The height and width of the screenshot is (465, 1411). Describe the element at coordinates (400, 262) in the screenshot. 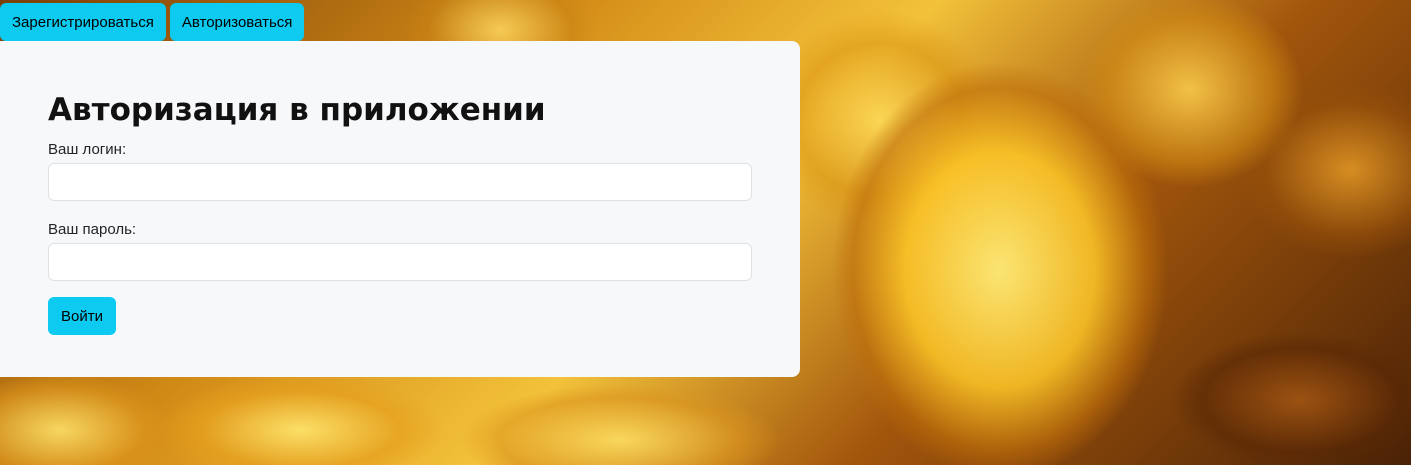

I see `password-input` at that location.